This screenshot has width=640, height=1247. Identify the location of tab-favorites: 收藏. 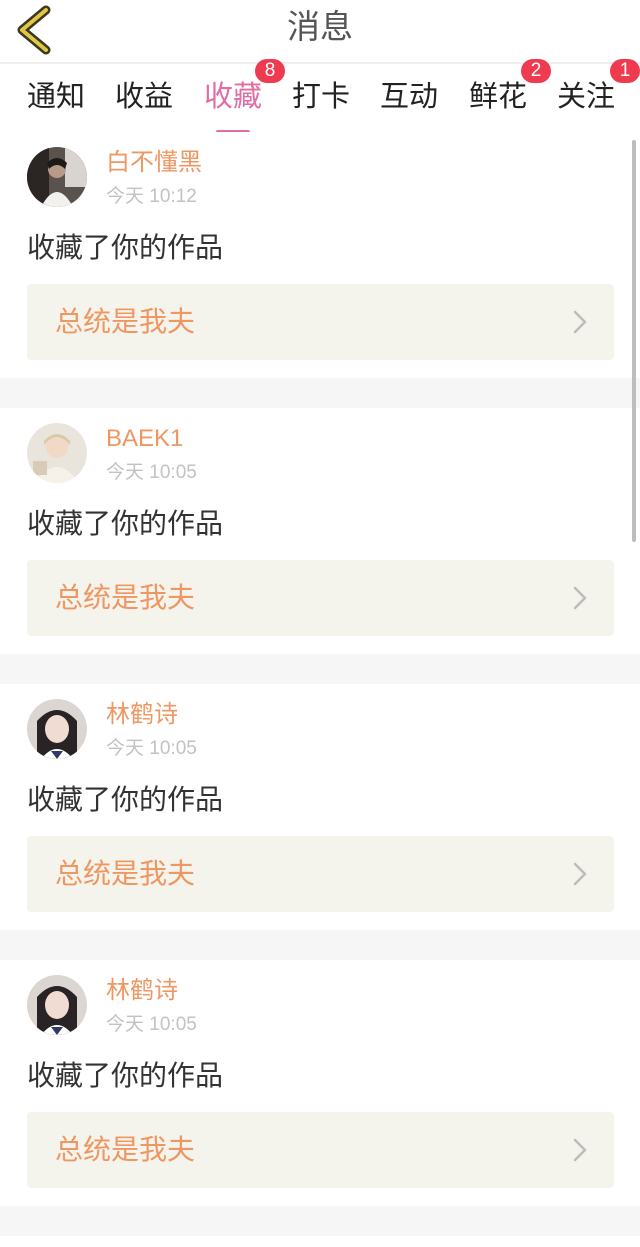
(233, 105).